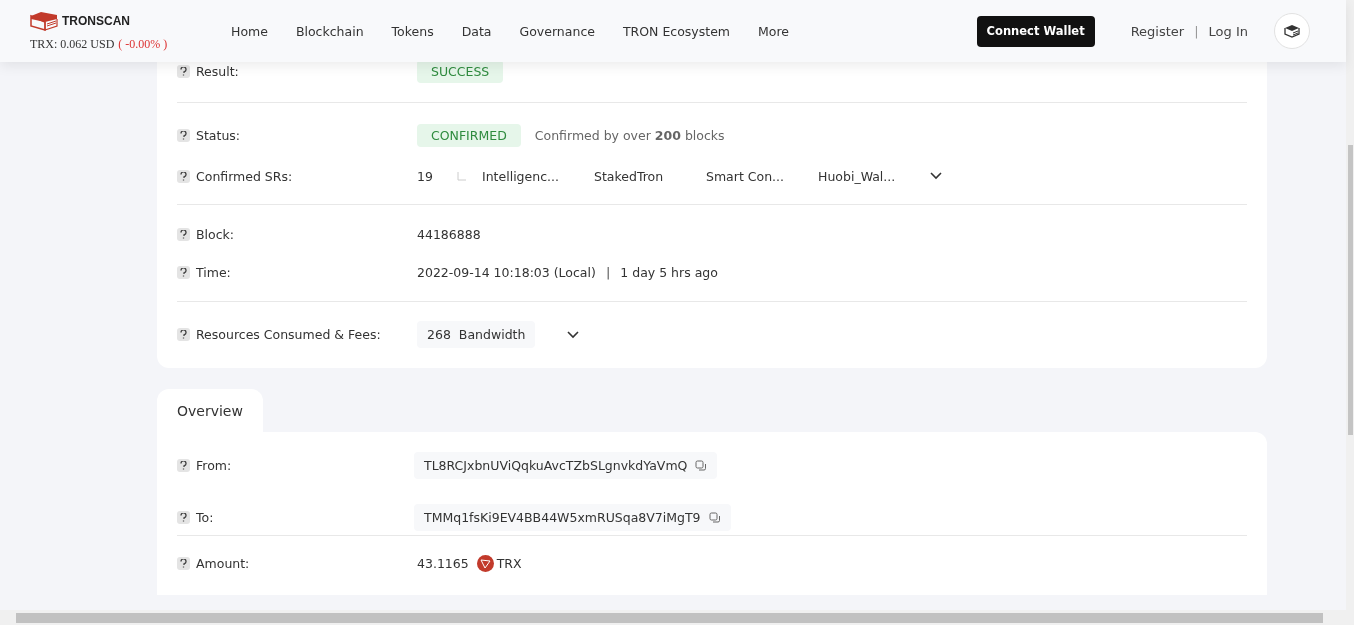  What do you see at coordinates (217, 71) in the screenshot?
I see `field-label: Result:` at bounding box center [217, 71].